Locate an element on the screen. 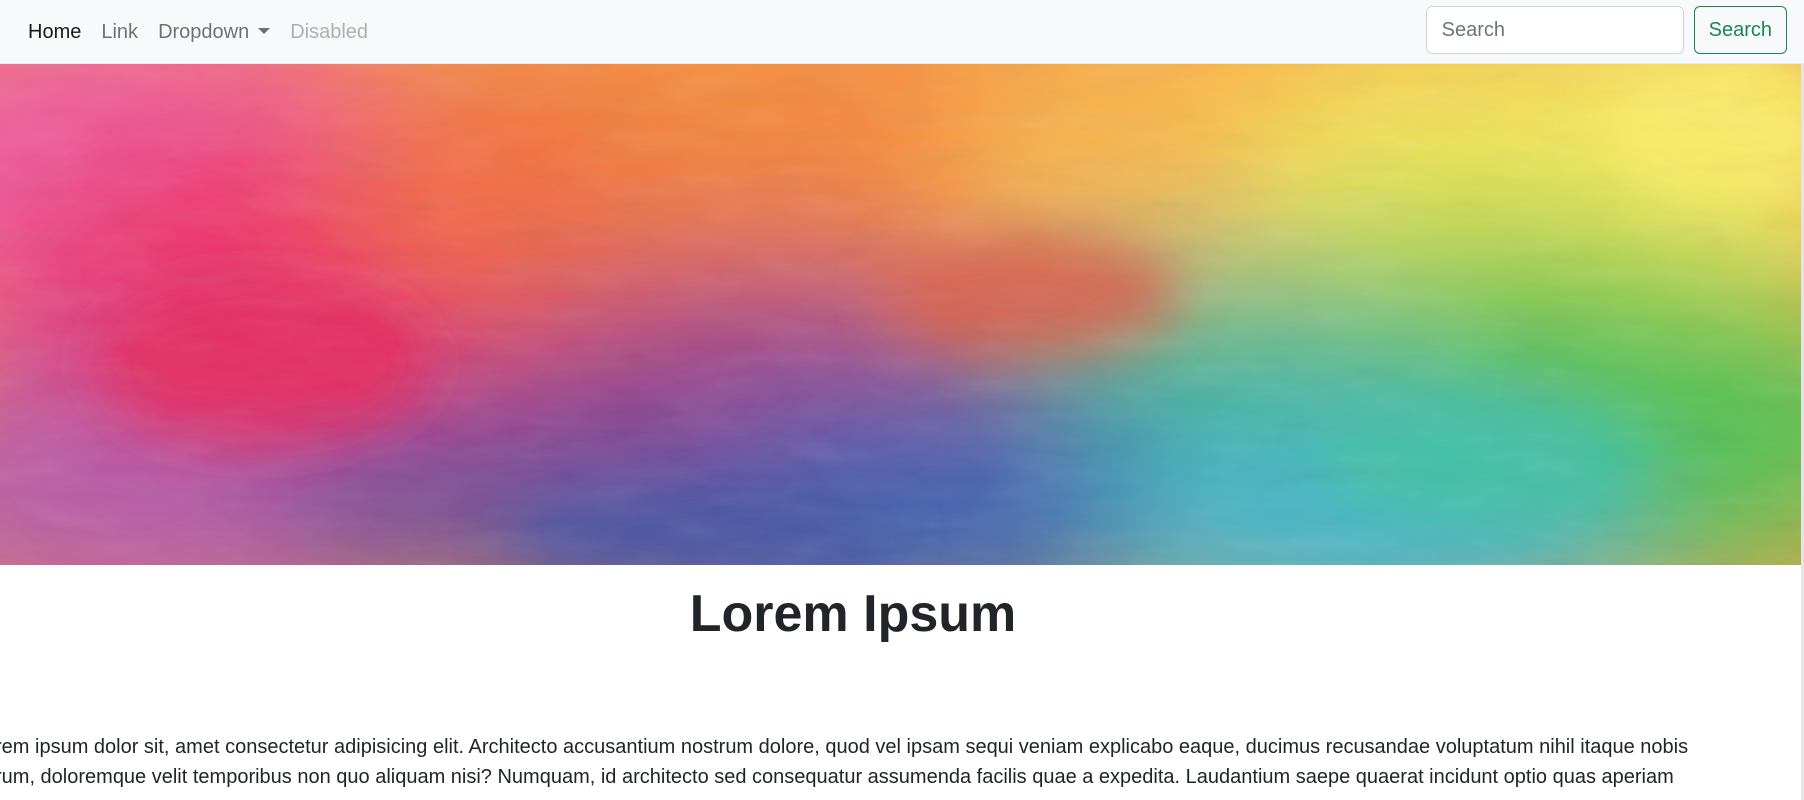  search-form: Search is located at coordinates (1606, 30).